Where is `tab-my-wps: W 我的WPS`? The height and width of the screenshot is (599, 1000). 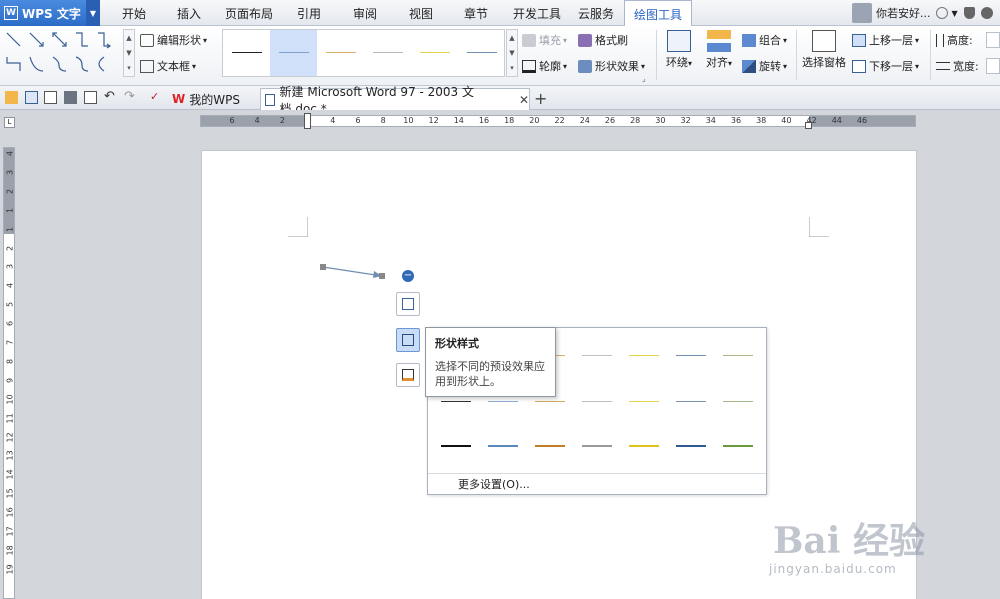
tab-my-wps: W 我的WPS is located at coordinates (213, 99).